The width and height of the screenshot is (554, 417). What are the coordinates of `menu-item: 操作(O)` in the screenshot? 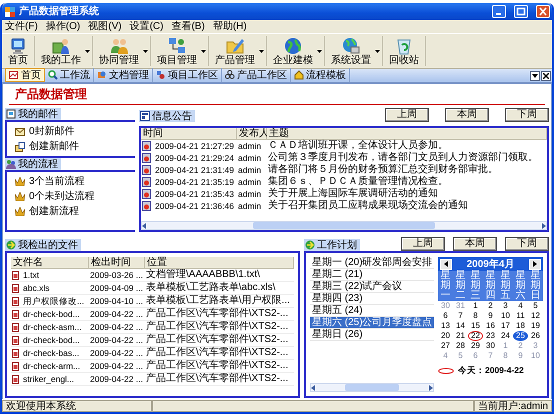 It's located at (63, 26).